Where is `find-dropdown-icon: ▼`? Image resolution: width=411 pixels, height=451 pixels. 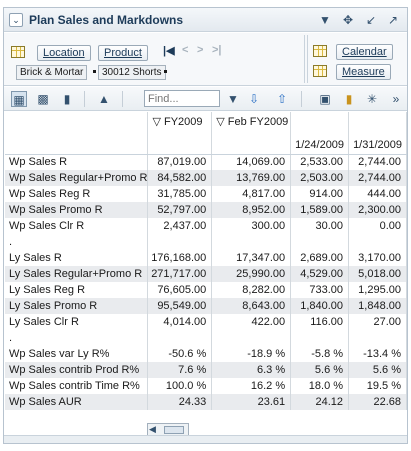
find-dropdown-icon: ▼ is located at coordinates (233, 99).